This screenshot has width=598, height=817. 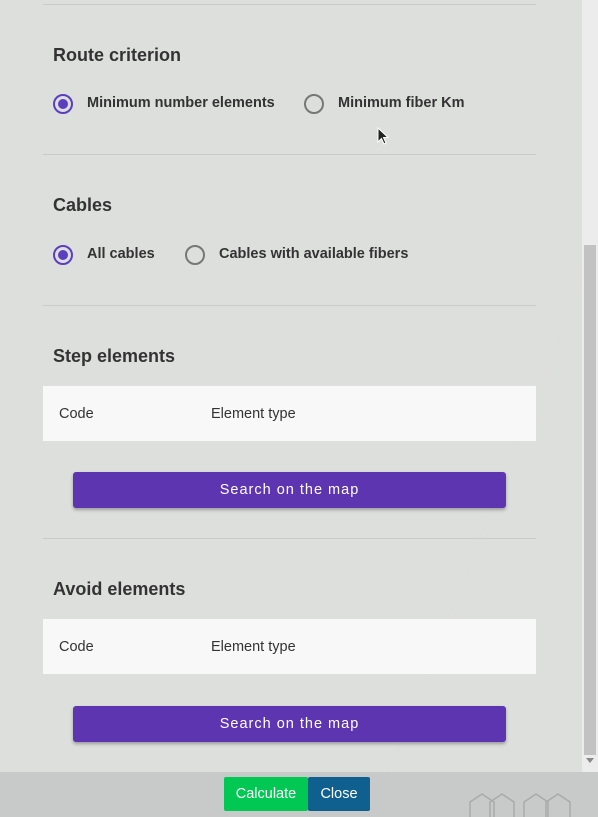 What do you see at coordinates (195, 255) in the screenshot?
I see `radio-available-fibers` at bounding box center [195, 255].